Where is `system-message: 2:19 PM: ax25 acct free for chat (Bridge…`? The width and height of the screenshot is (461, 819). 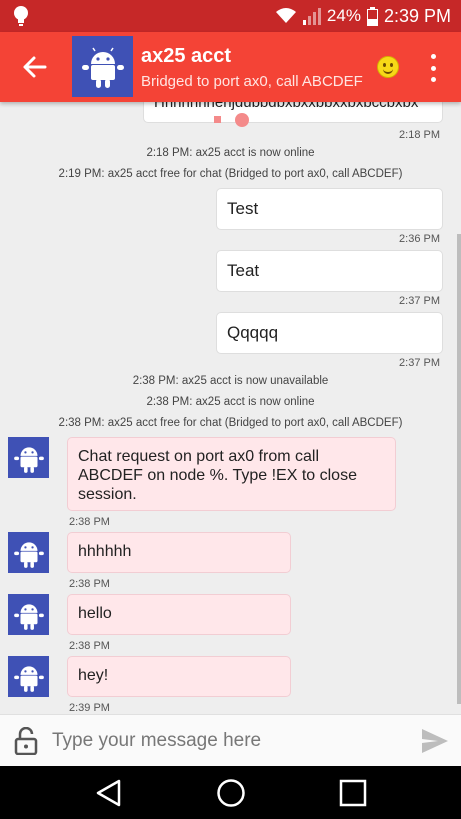 system-message: 2:19 PM: ax25 acct free for chat (Bridge… is located at coordinates (230, 174).